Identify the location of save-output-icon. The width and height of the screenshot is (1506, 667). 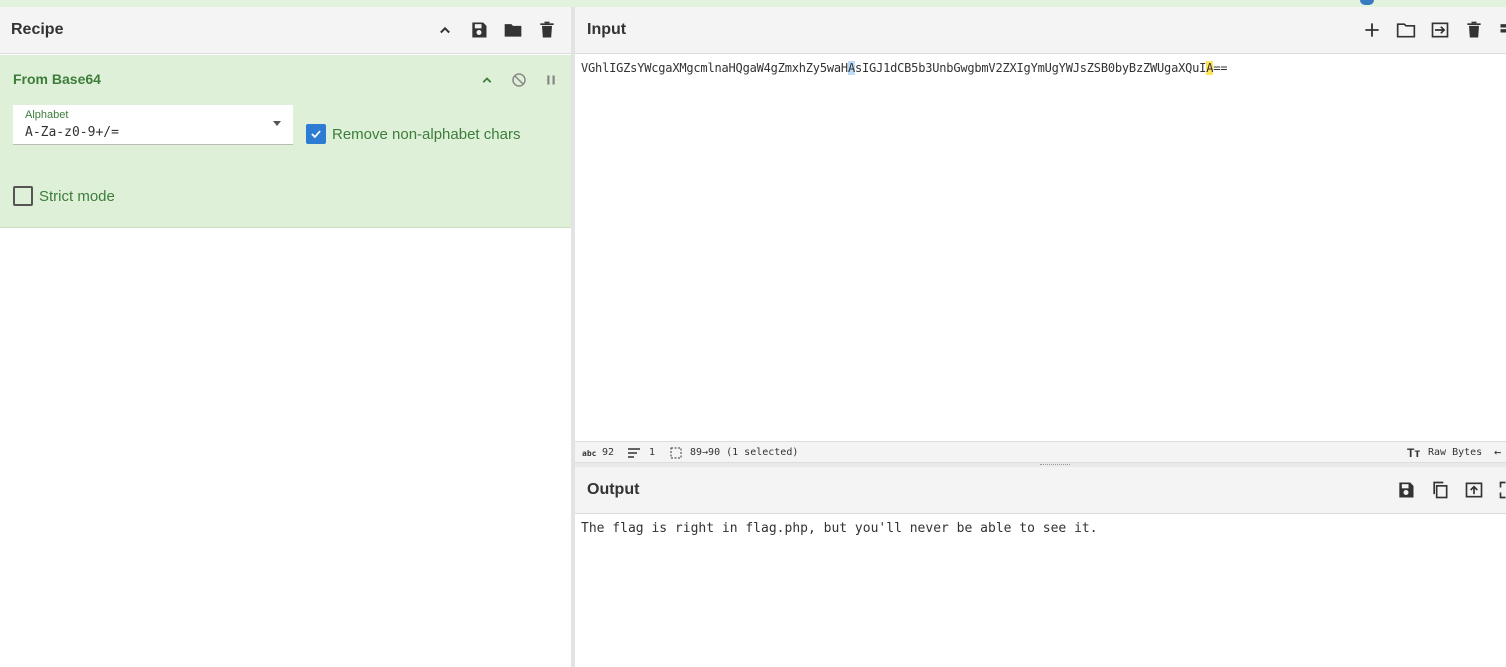
(1406, 490).